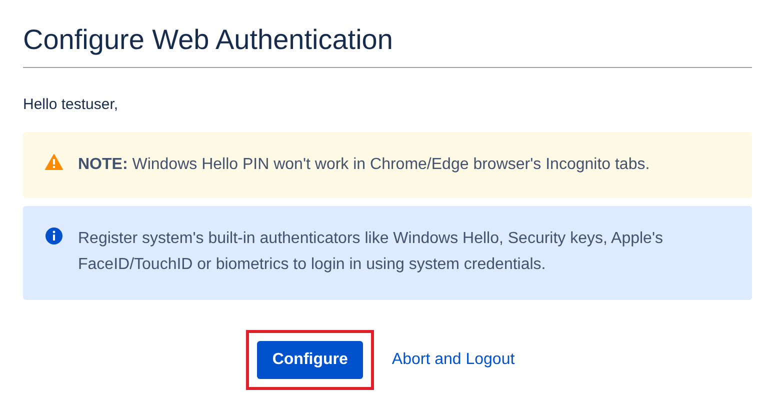 The height and width of the screenshot is (400, 771). What do you see at coordinates (54, 162) in the screenshot?
I see `warning-icon` at bounding box center [54, 162].